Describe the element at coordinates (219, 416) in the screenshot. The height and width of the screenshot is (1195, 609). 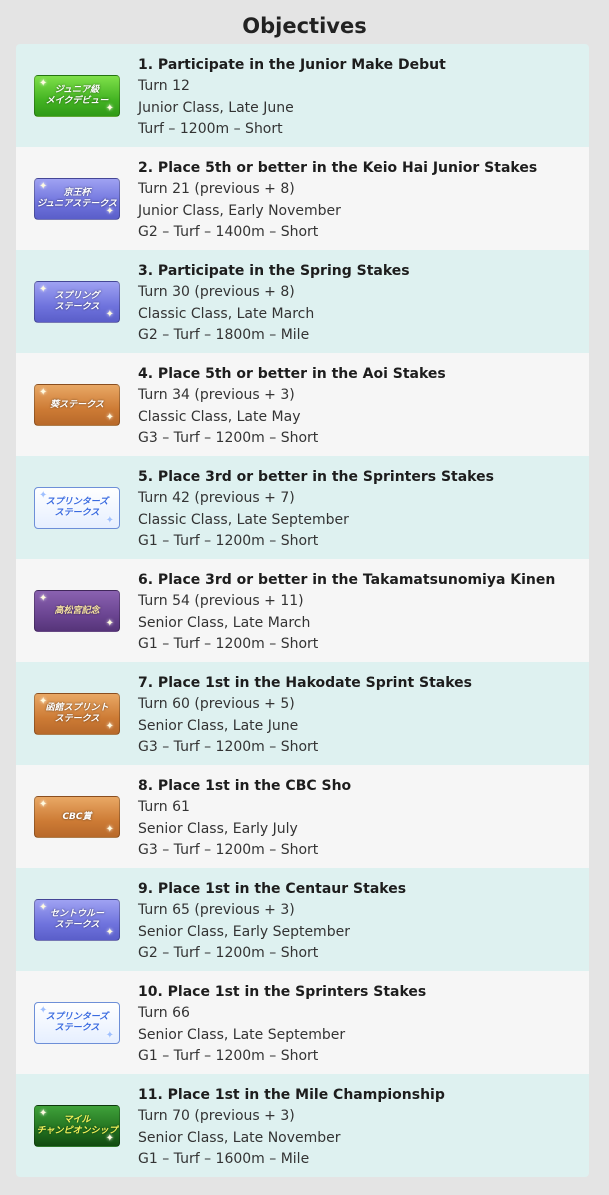
I see `objective-timing: Classic Class, Late May` at that location.